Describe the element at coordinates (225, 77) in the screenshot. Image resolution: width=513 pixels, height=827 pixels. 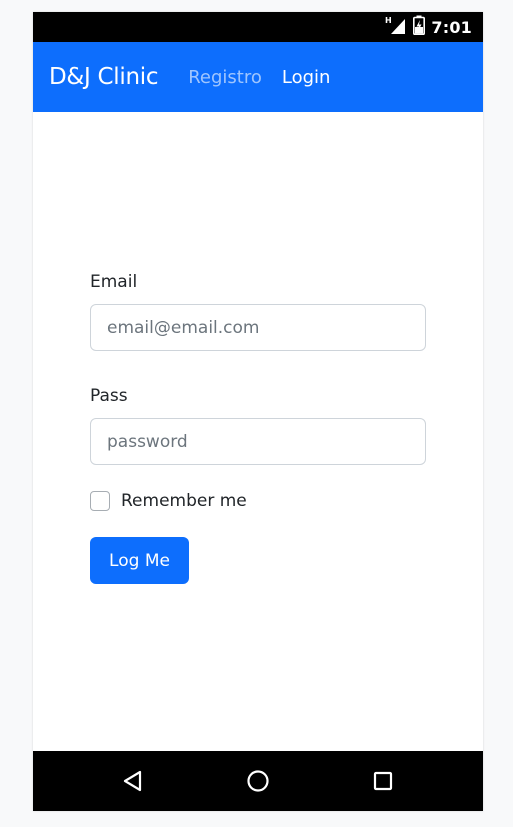
I see `nav-link-registro: Registro` at that location.